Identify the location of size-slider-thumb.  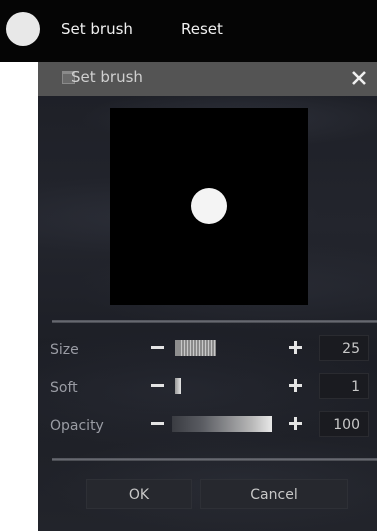
(195, 348).